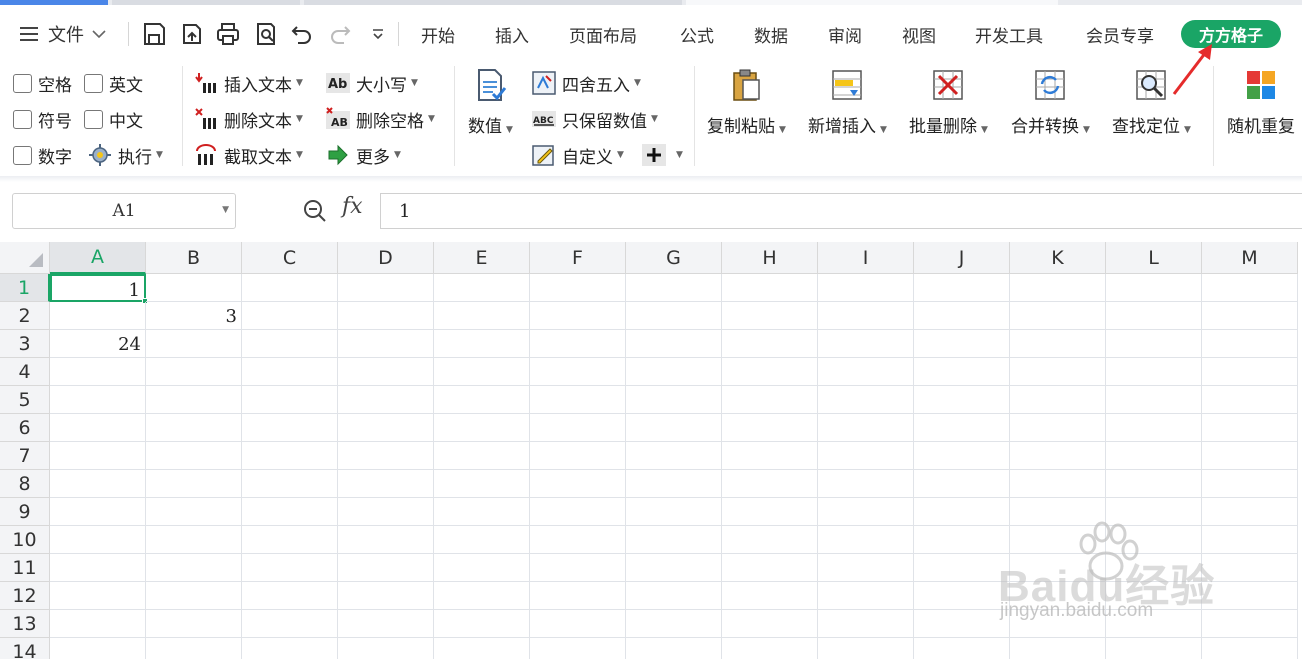 The image size is (1302, 659). I want to click on cell-i12, so click(866, 596).